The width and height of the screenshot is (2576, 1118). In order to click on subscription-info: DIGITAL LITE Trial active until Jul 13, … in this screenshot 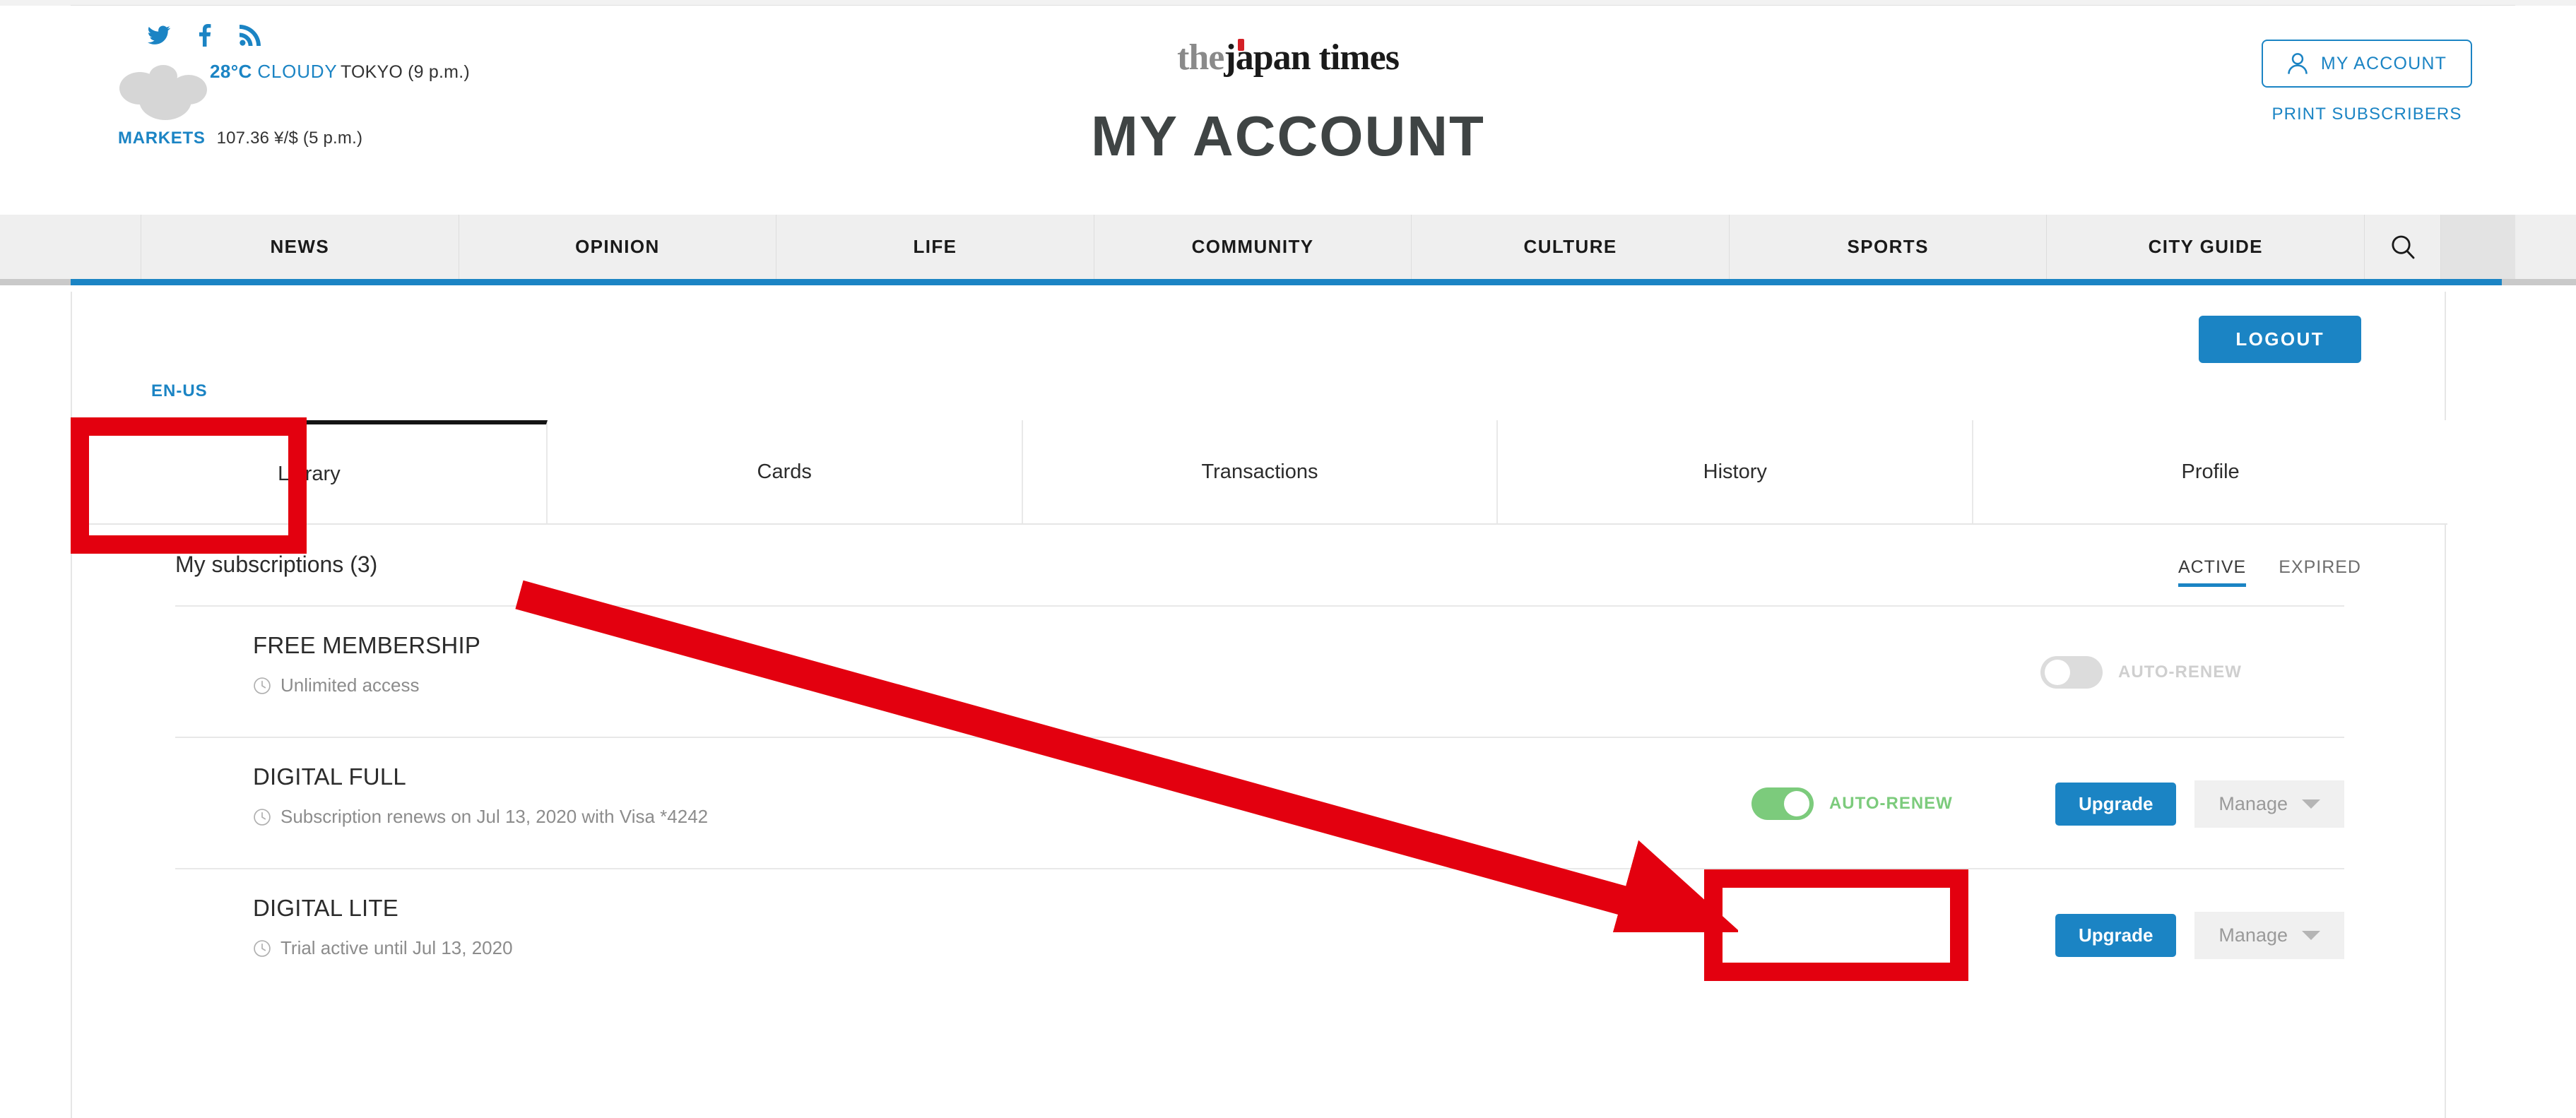, I will do `click(383, 927)`.